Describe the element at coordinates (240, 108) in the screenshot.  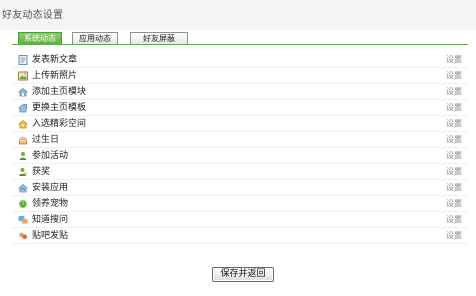
I see `settings-row-change-template: 更换主页模板 设置` at that location.